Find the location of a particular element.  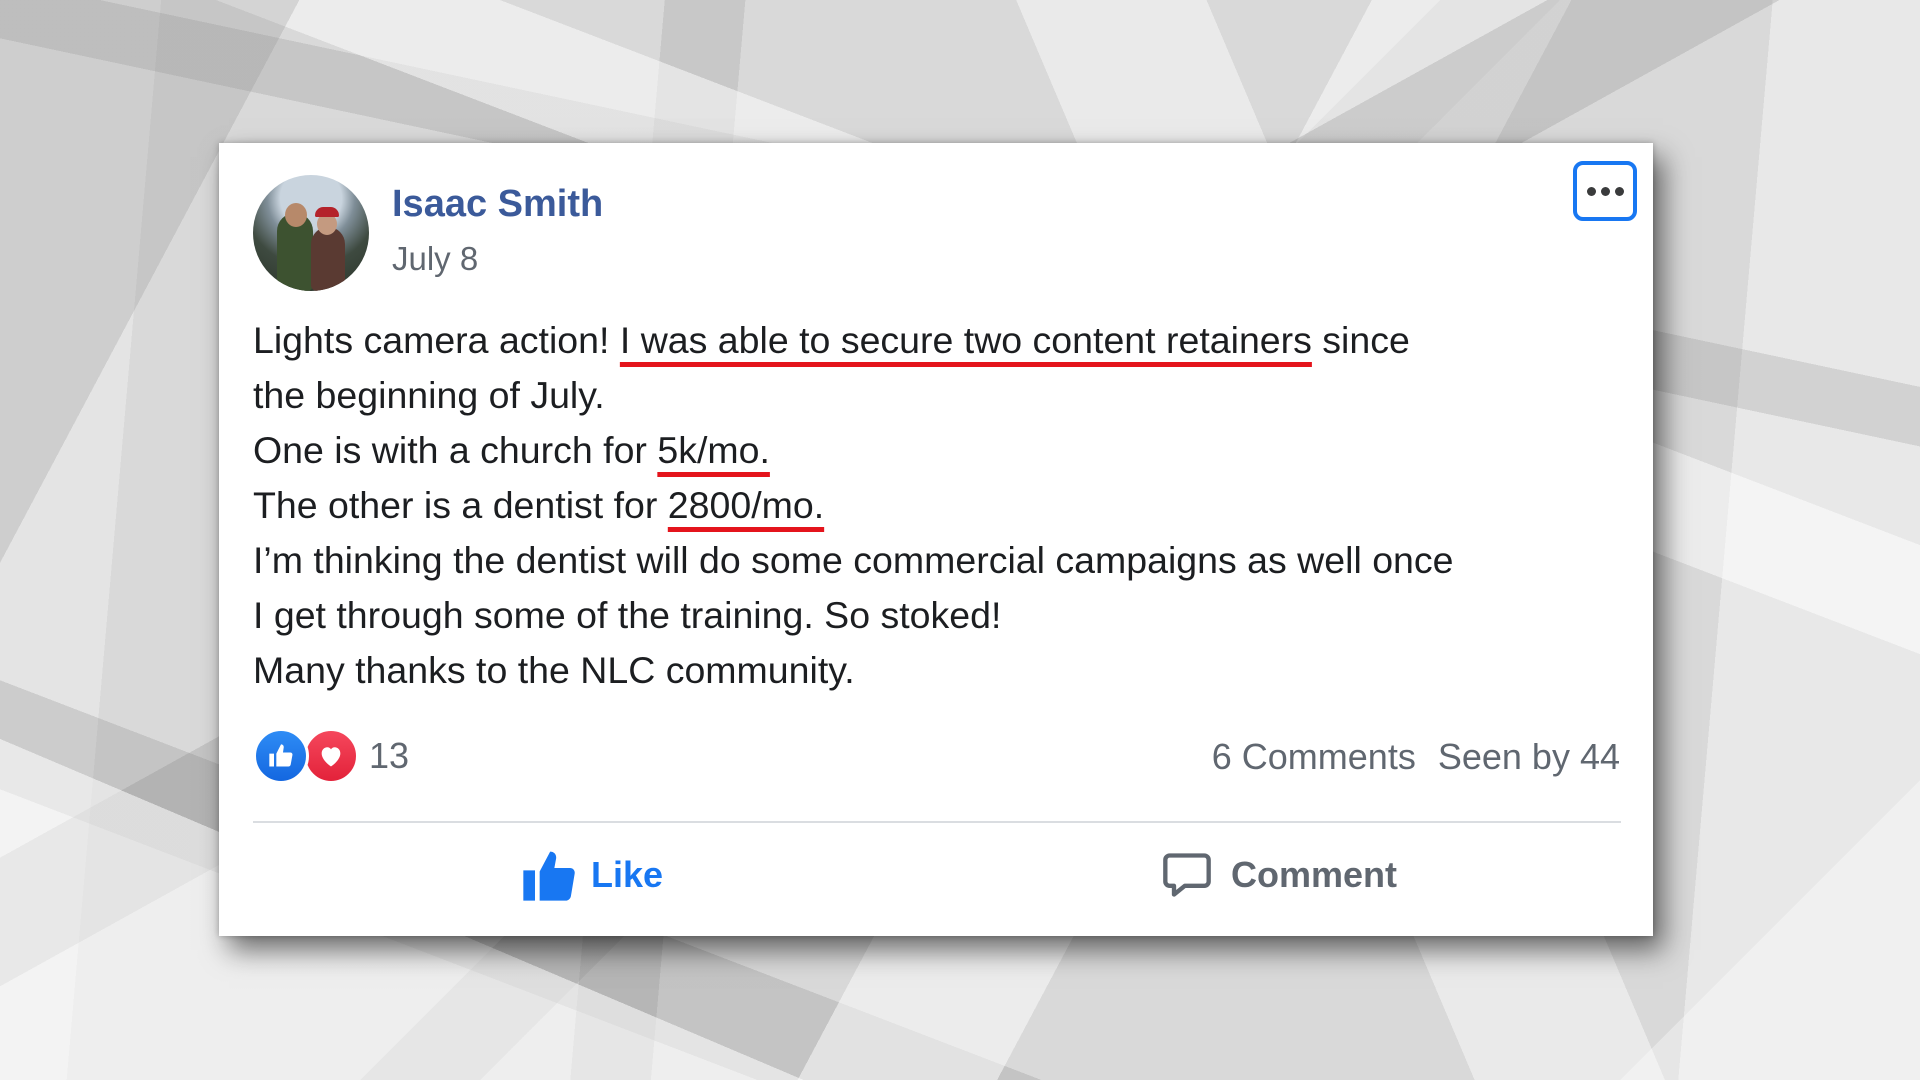

post-text: The other is a dentist for is located at coordinates (460, 505).